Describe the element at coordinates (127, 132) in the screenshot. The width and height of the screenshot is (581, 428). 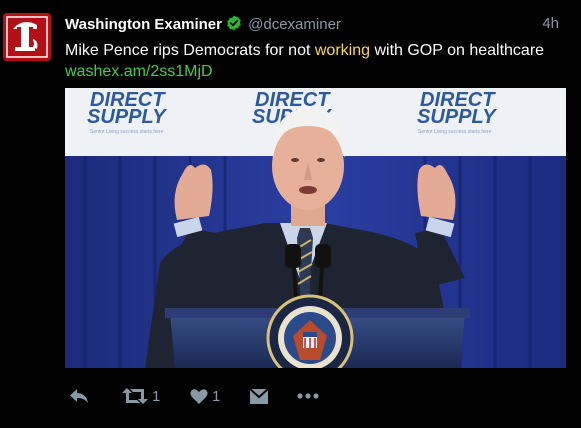
I see `banner-tagline-1: Senior Living success starts here` at that location.